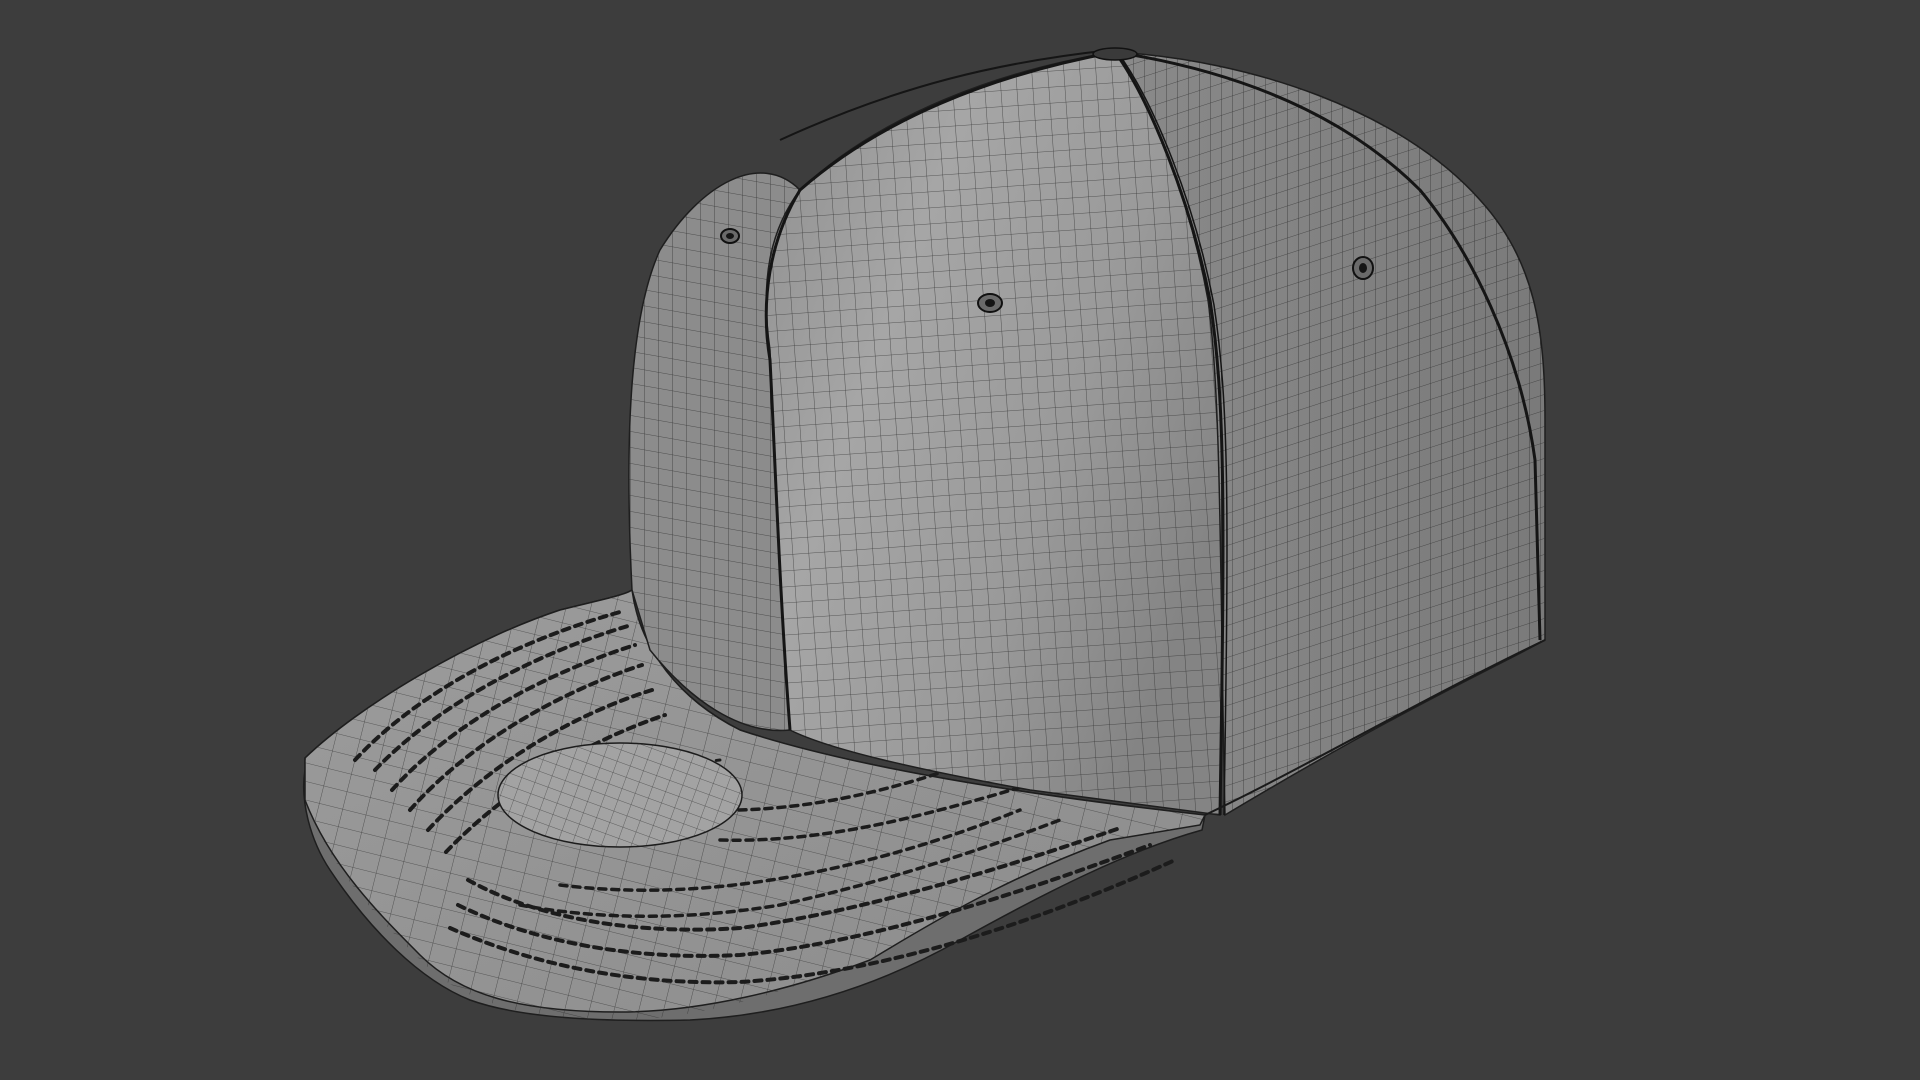  What do you see at coordinates (1115, 54) in the screenshot?
I see `crown-top-button` at bounding box center [1115, 54].